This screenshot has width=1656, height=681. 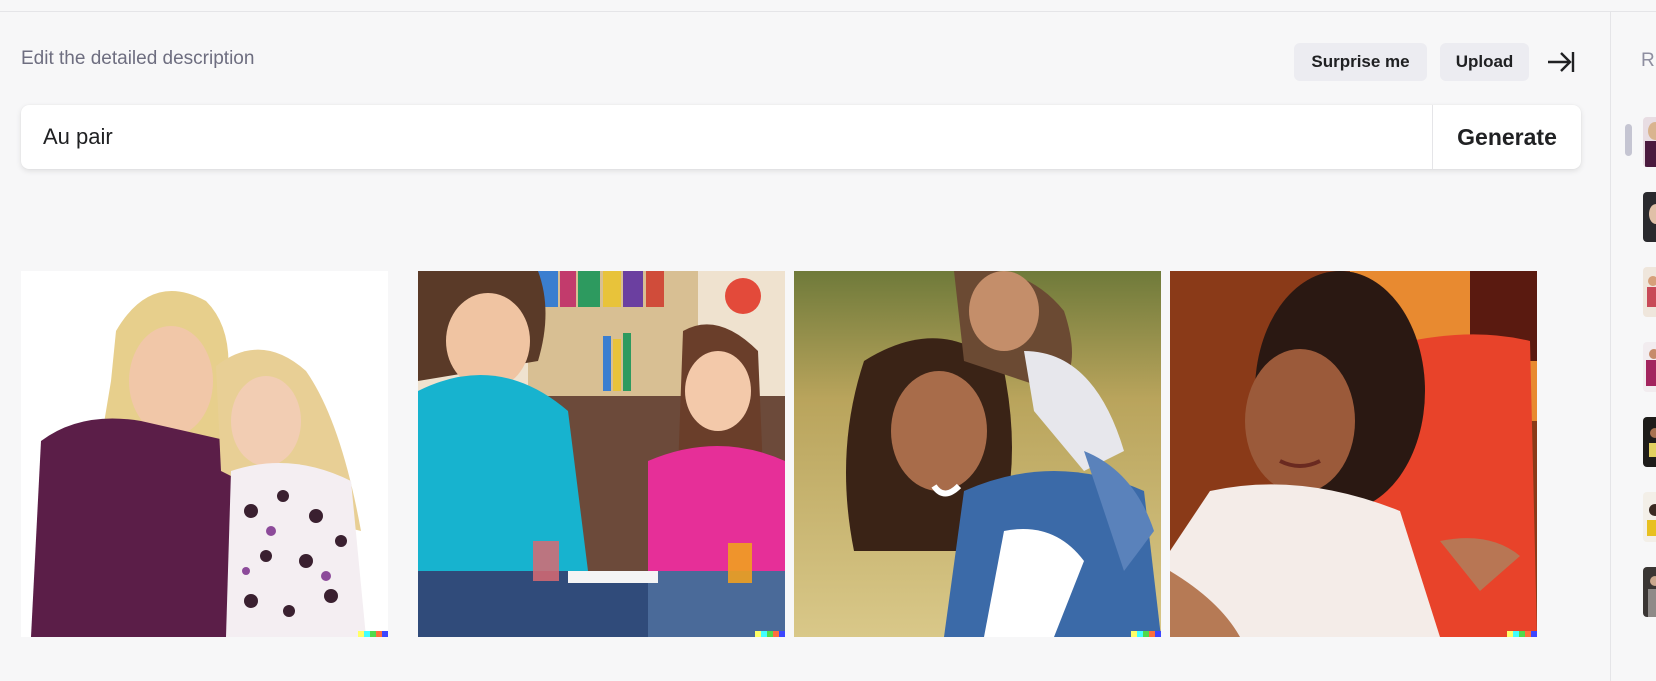 I want to click on scrollbar, so click(x=1628, y=140).